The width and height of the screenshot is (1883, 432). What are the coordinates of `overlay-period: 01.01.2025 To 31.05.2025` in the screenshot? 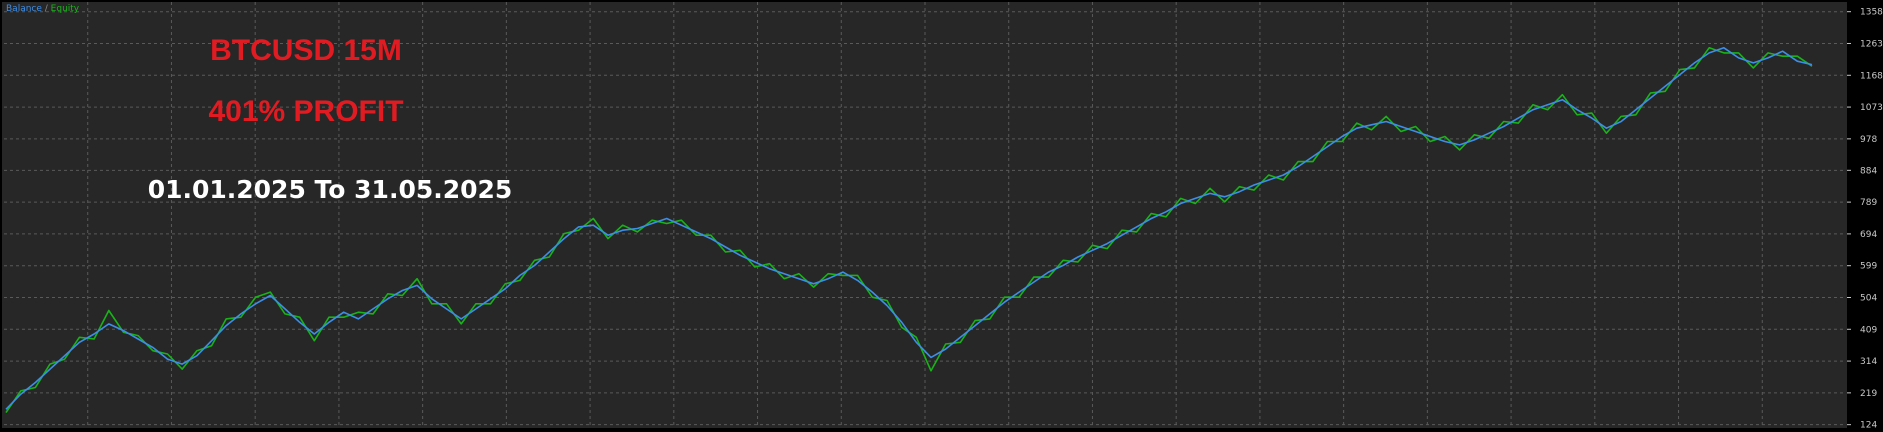 It's located at (330, 189).